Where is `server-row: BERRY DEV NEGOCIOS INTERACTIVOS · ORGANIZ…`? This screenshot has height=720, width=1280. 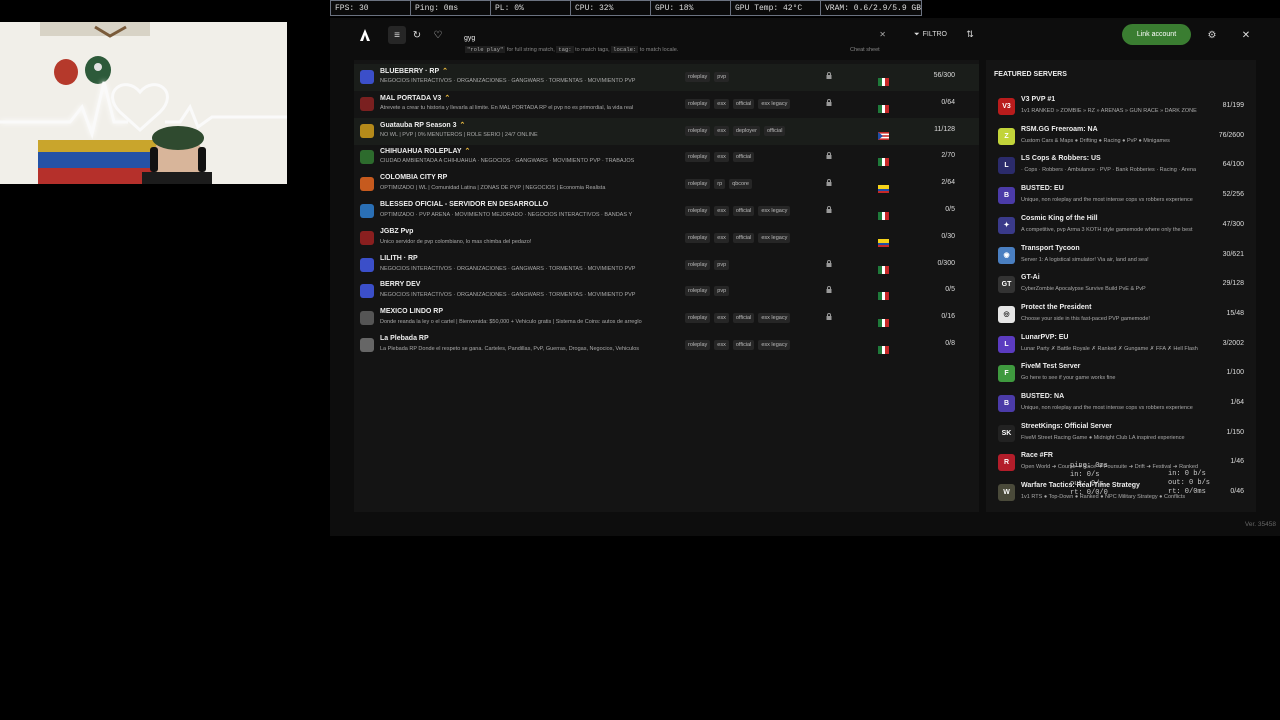
server-row: BERRY DEV NEGOCIOS INTERACTIVOS · ORGANIZ… is located at coordinates (666, 291).